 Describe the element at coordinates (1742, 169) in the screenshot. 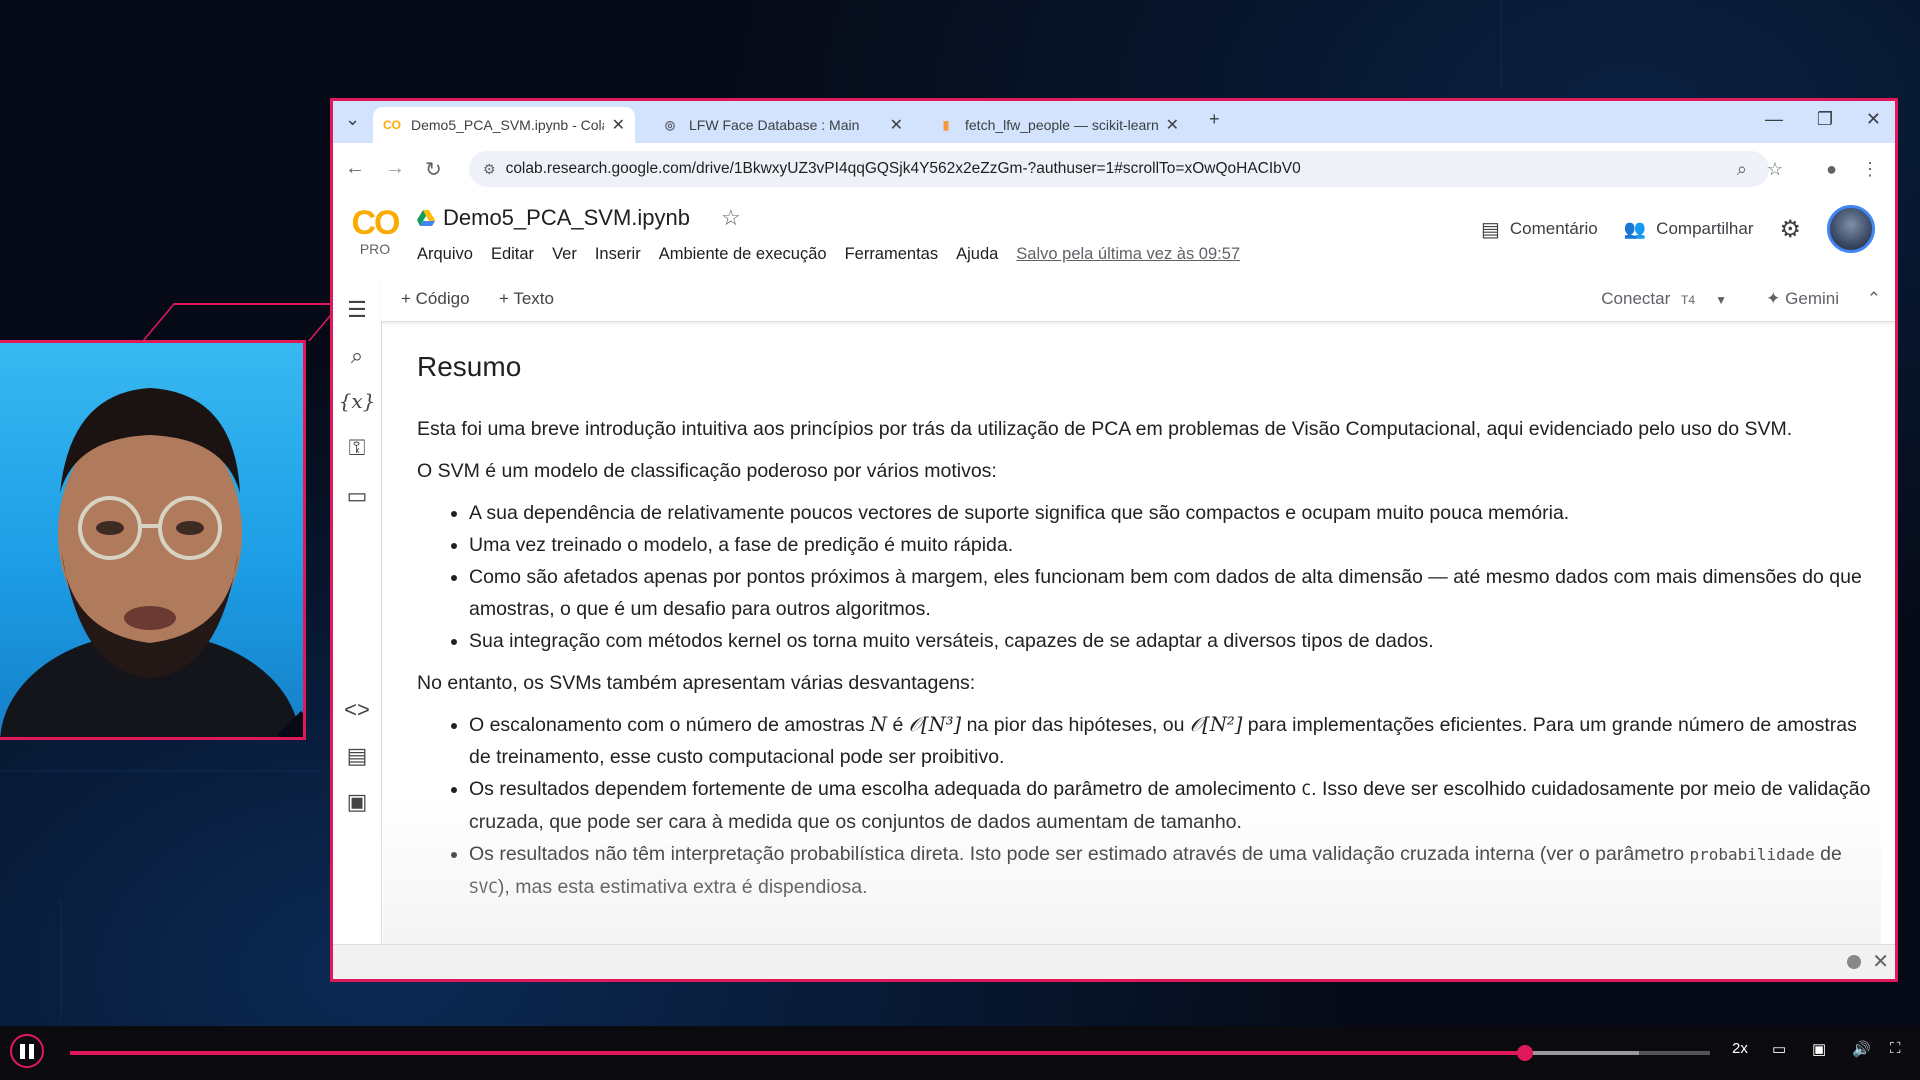

I see `zoom-icon: ⌕` at that location.